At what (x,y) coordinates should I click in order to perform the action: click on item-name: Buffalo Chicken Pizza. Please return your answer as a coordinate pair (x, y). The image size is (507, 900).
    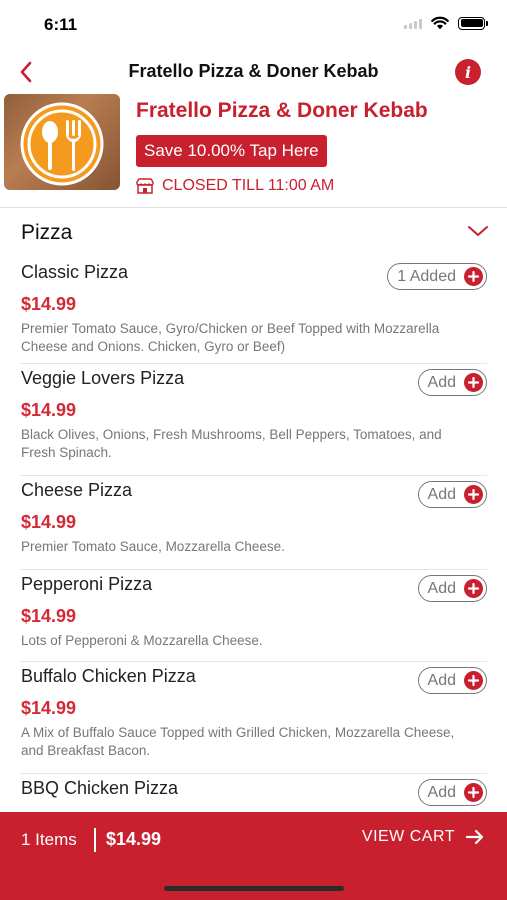
    Looking at the image, I should click on (108, 676).